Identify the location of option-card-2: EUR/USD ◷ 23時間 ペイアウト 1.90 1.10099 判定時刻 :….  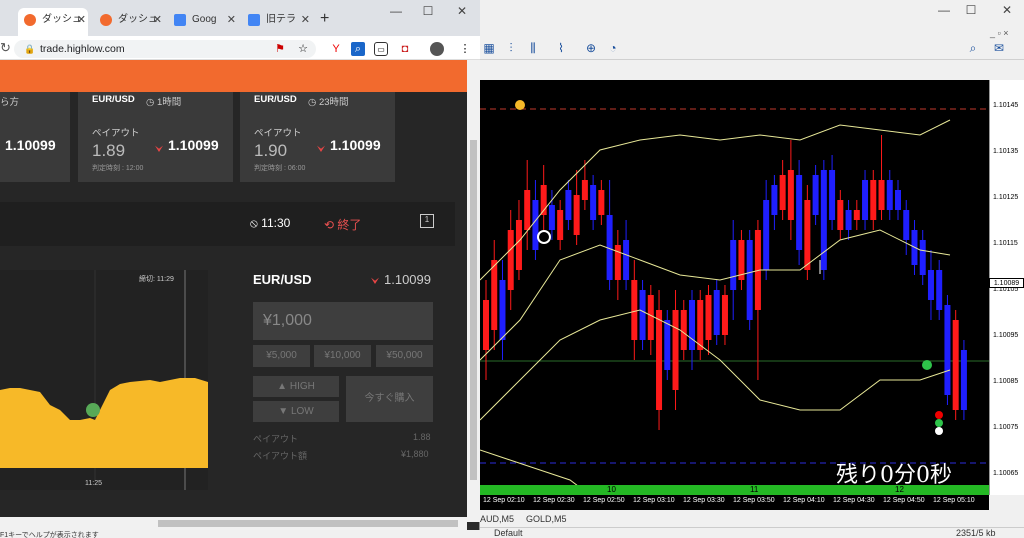
(317, 137).